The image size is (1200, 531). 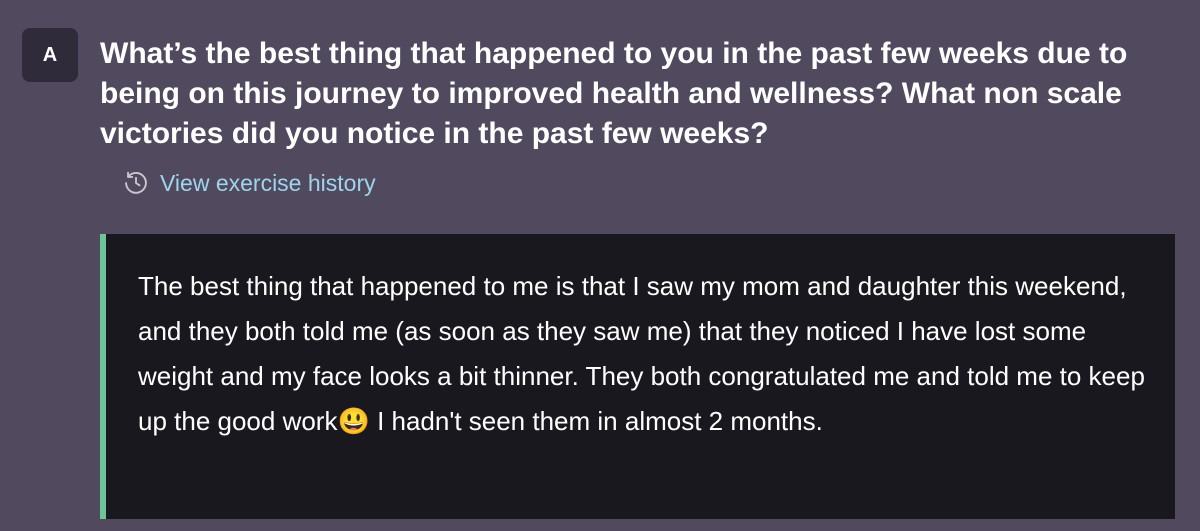 I want to click on question-badge: A, so click(x=50, y=55).